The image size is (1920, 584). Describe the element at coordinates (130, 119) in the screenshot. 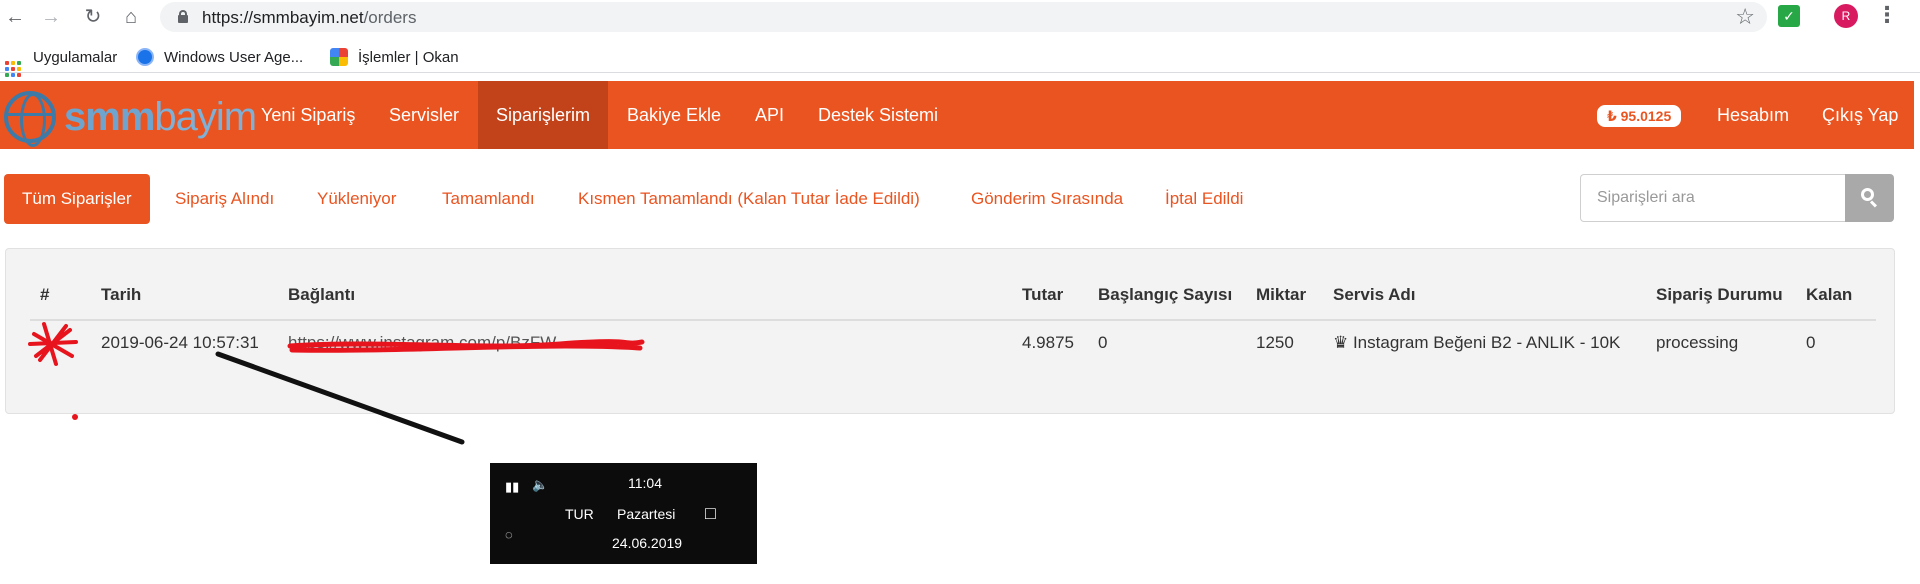

I see `site-logo: smmbayim` at that location.